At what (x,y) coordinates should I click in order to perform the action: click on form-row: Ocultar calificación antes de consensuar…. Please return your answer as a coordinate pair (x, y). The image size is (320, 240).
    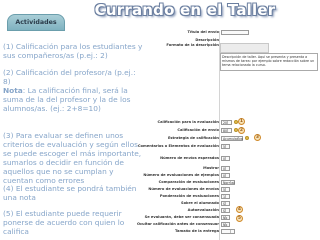
    Looking at the image, I should click on (228, 225).